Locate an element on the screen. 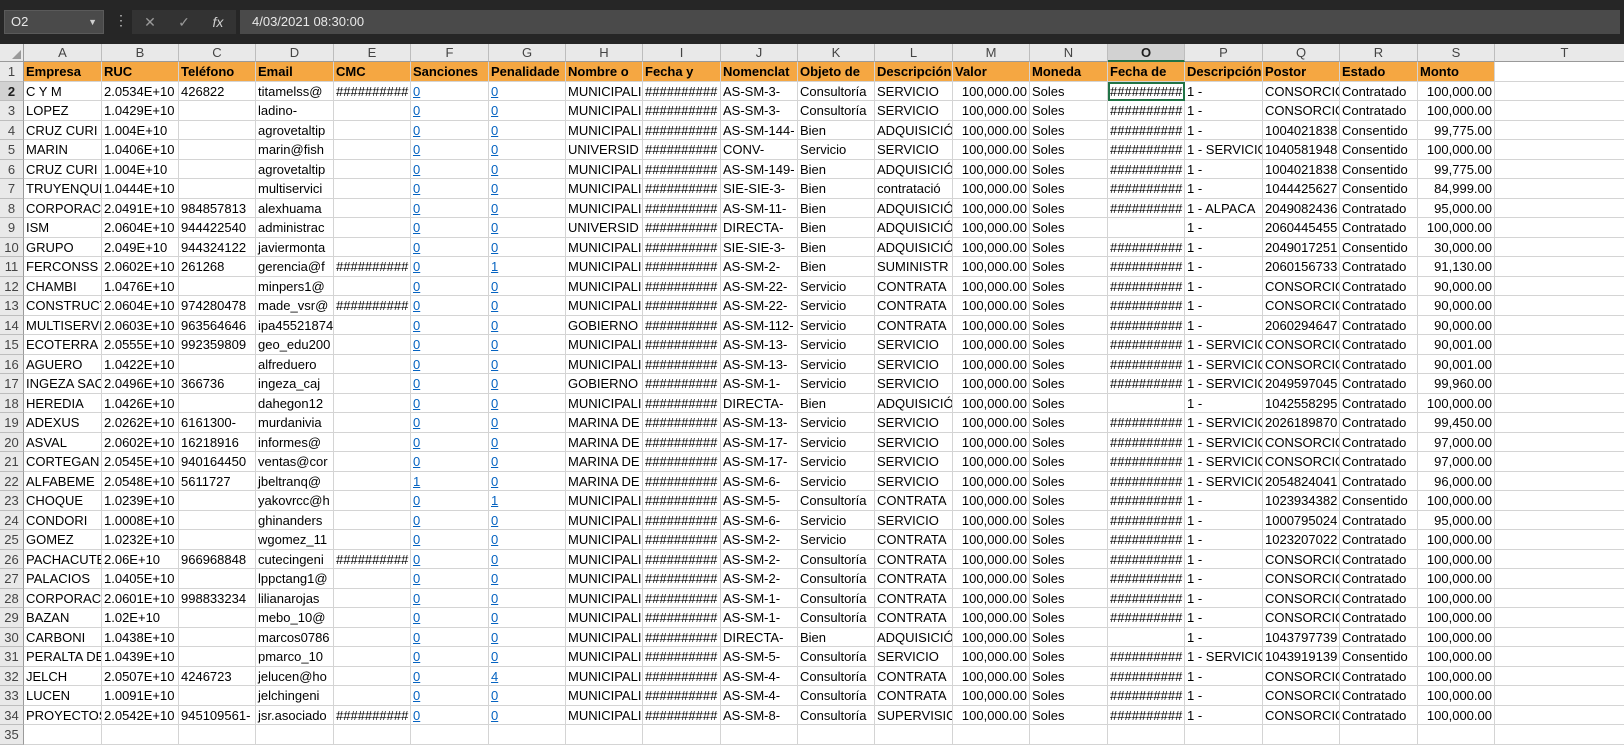  table-cell: CHOQUE is located at coordinates (63, 501).